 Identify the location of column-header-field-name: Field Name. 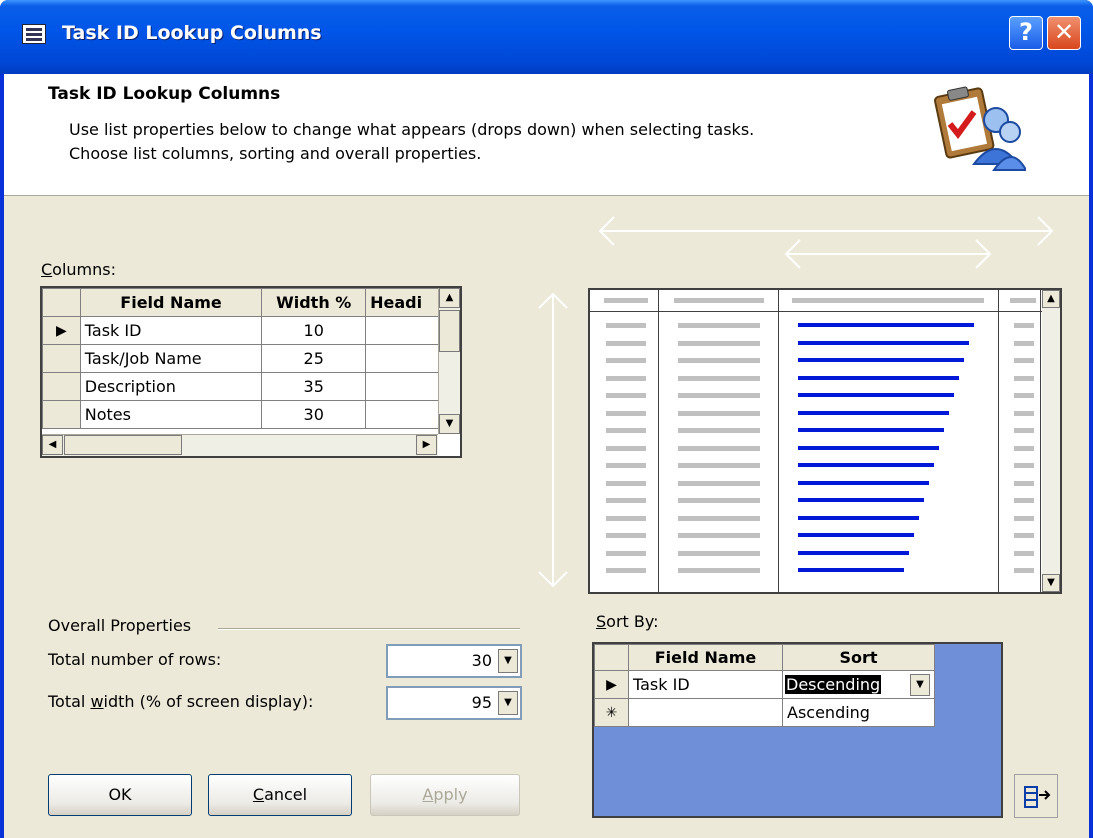
(171, 302).